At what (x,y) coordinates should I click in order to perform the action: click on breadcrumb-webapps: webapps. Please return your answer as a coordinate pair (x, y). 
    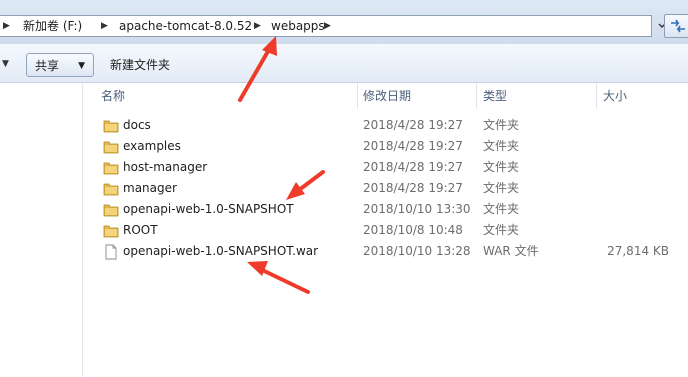
    Looking at the image, I should click on (298, 26).